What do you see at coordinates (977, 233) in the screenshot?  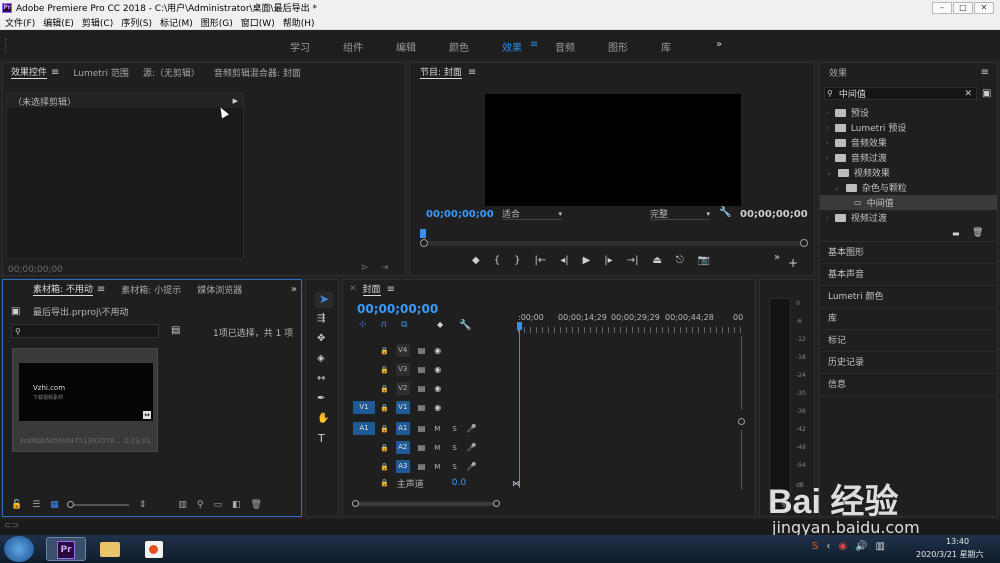 I see `delete-icon: 🗑` at bounding box center [977, 233].